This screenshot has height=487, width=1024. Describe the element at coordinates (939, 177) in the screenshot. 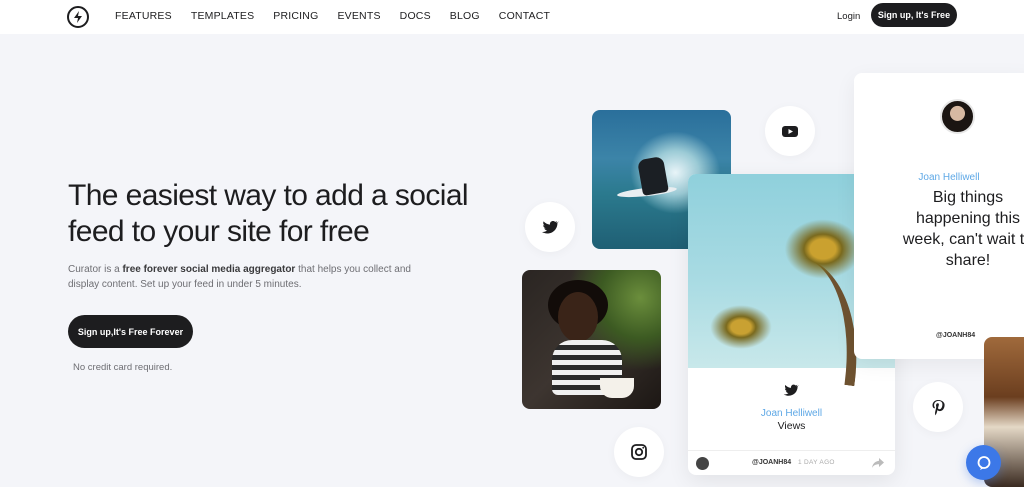

I see `quote-author-name: Joan Helliwell` at that location.